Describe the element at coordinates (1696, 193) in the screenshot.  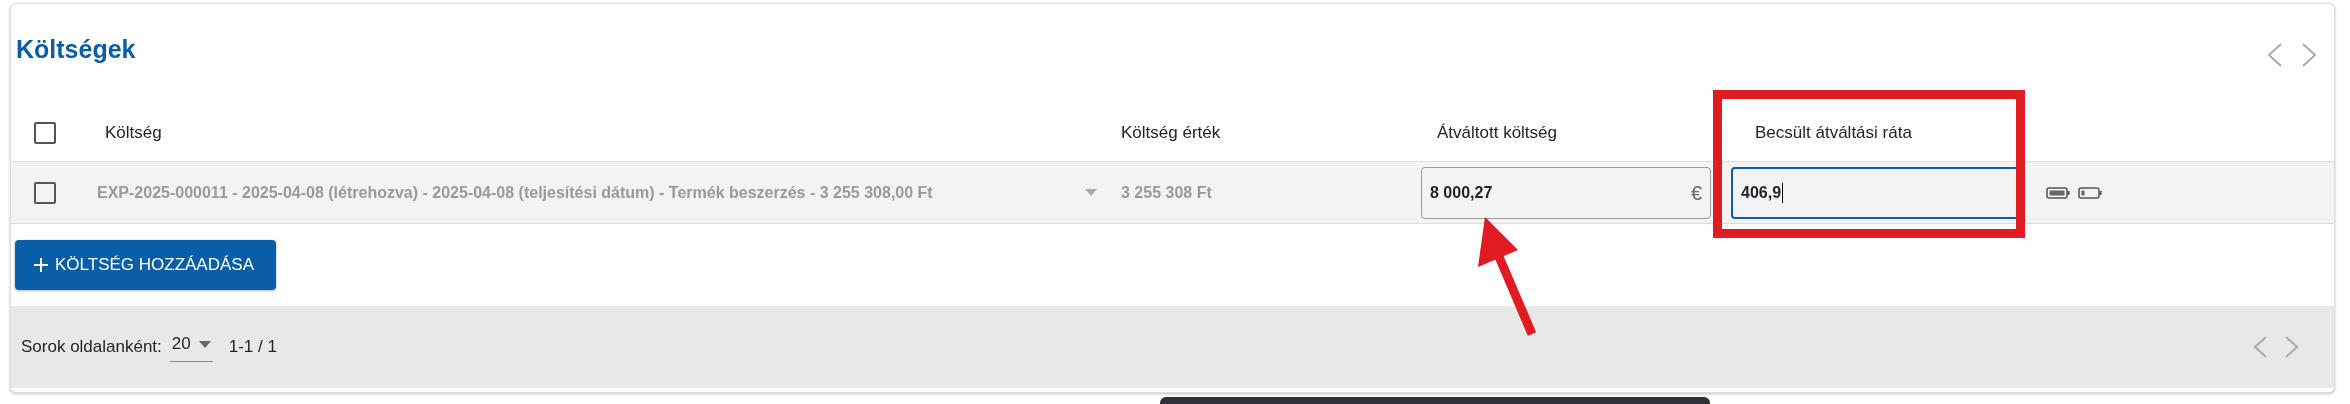
I see `currency-symbol: €` at that location.